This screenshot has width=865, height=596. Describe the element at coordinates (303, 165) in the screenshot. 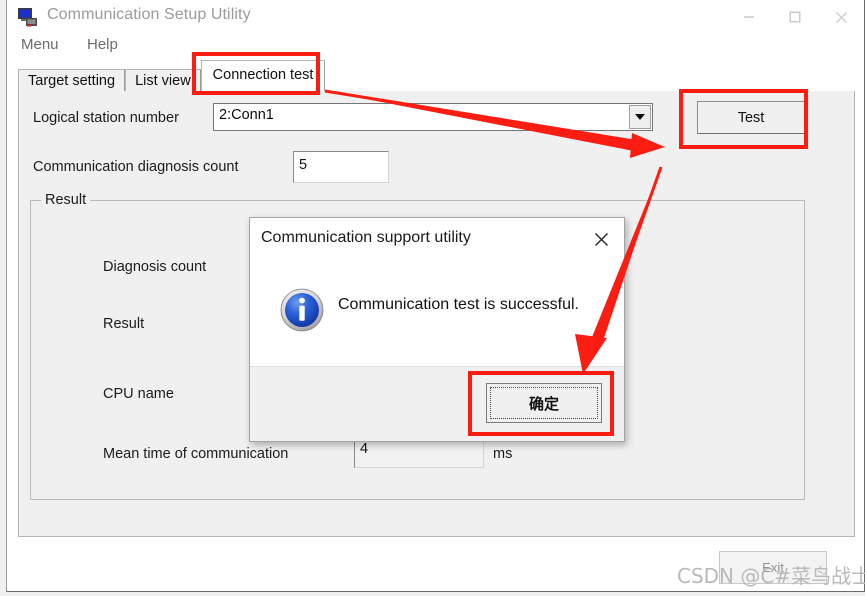

I see `communication-diagnosis-count-value: 5` at that location.